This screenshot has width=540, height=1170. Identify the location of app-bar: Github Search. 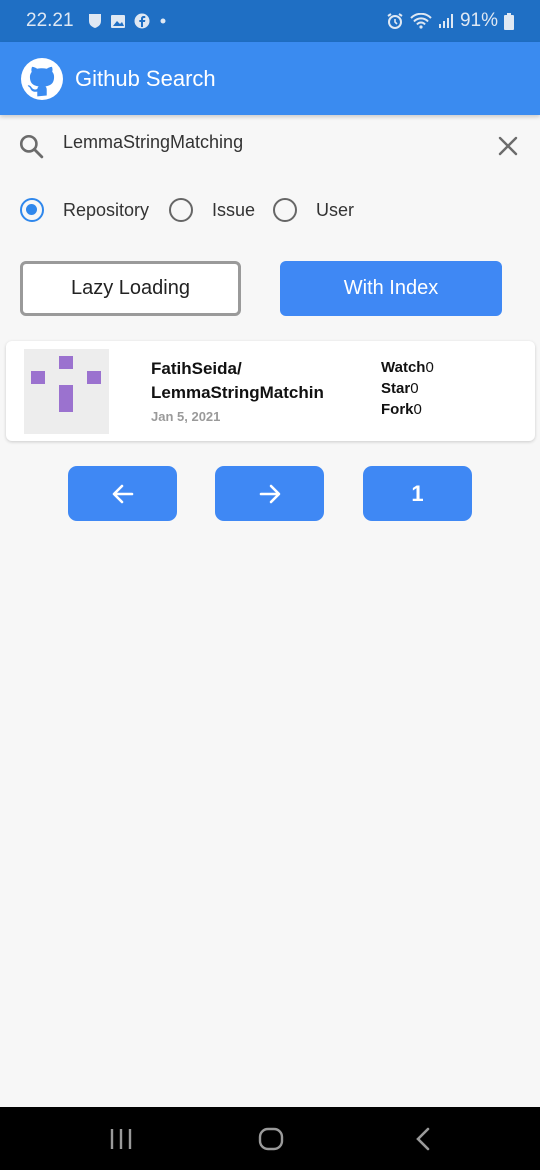
(270, 78).